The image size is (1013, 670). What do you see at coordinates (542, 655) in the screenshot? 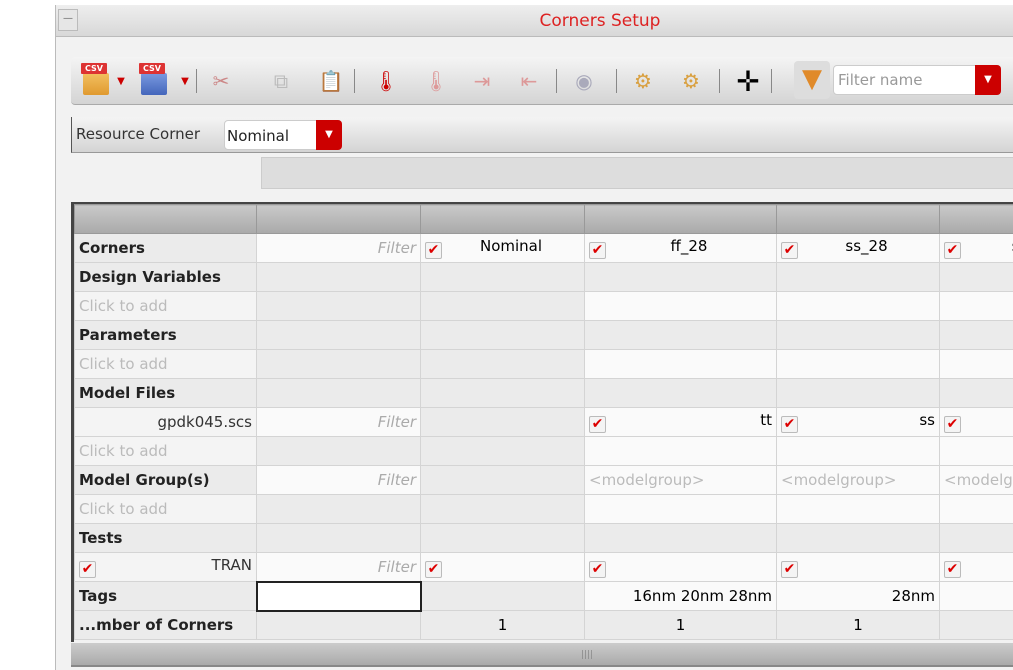
I see `horizontal-scrollbar: ||||` at bounding box center [542, 655].